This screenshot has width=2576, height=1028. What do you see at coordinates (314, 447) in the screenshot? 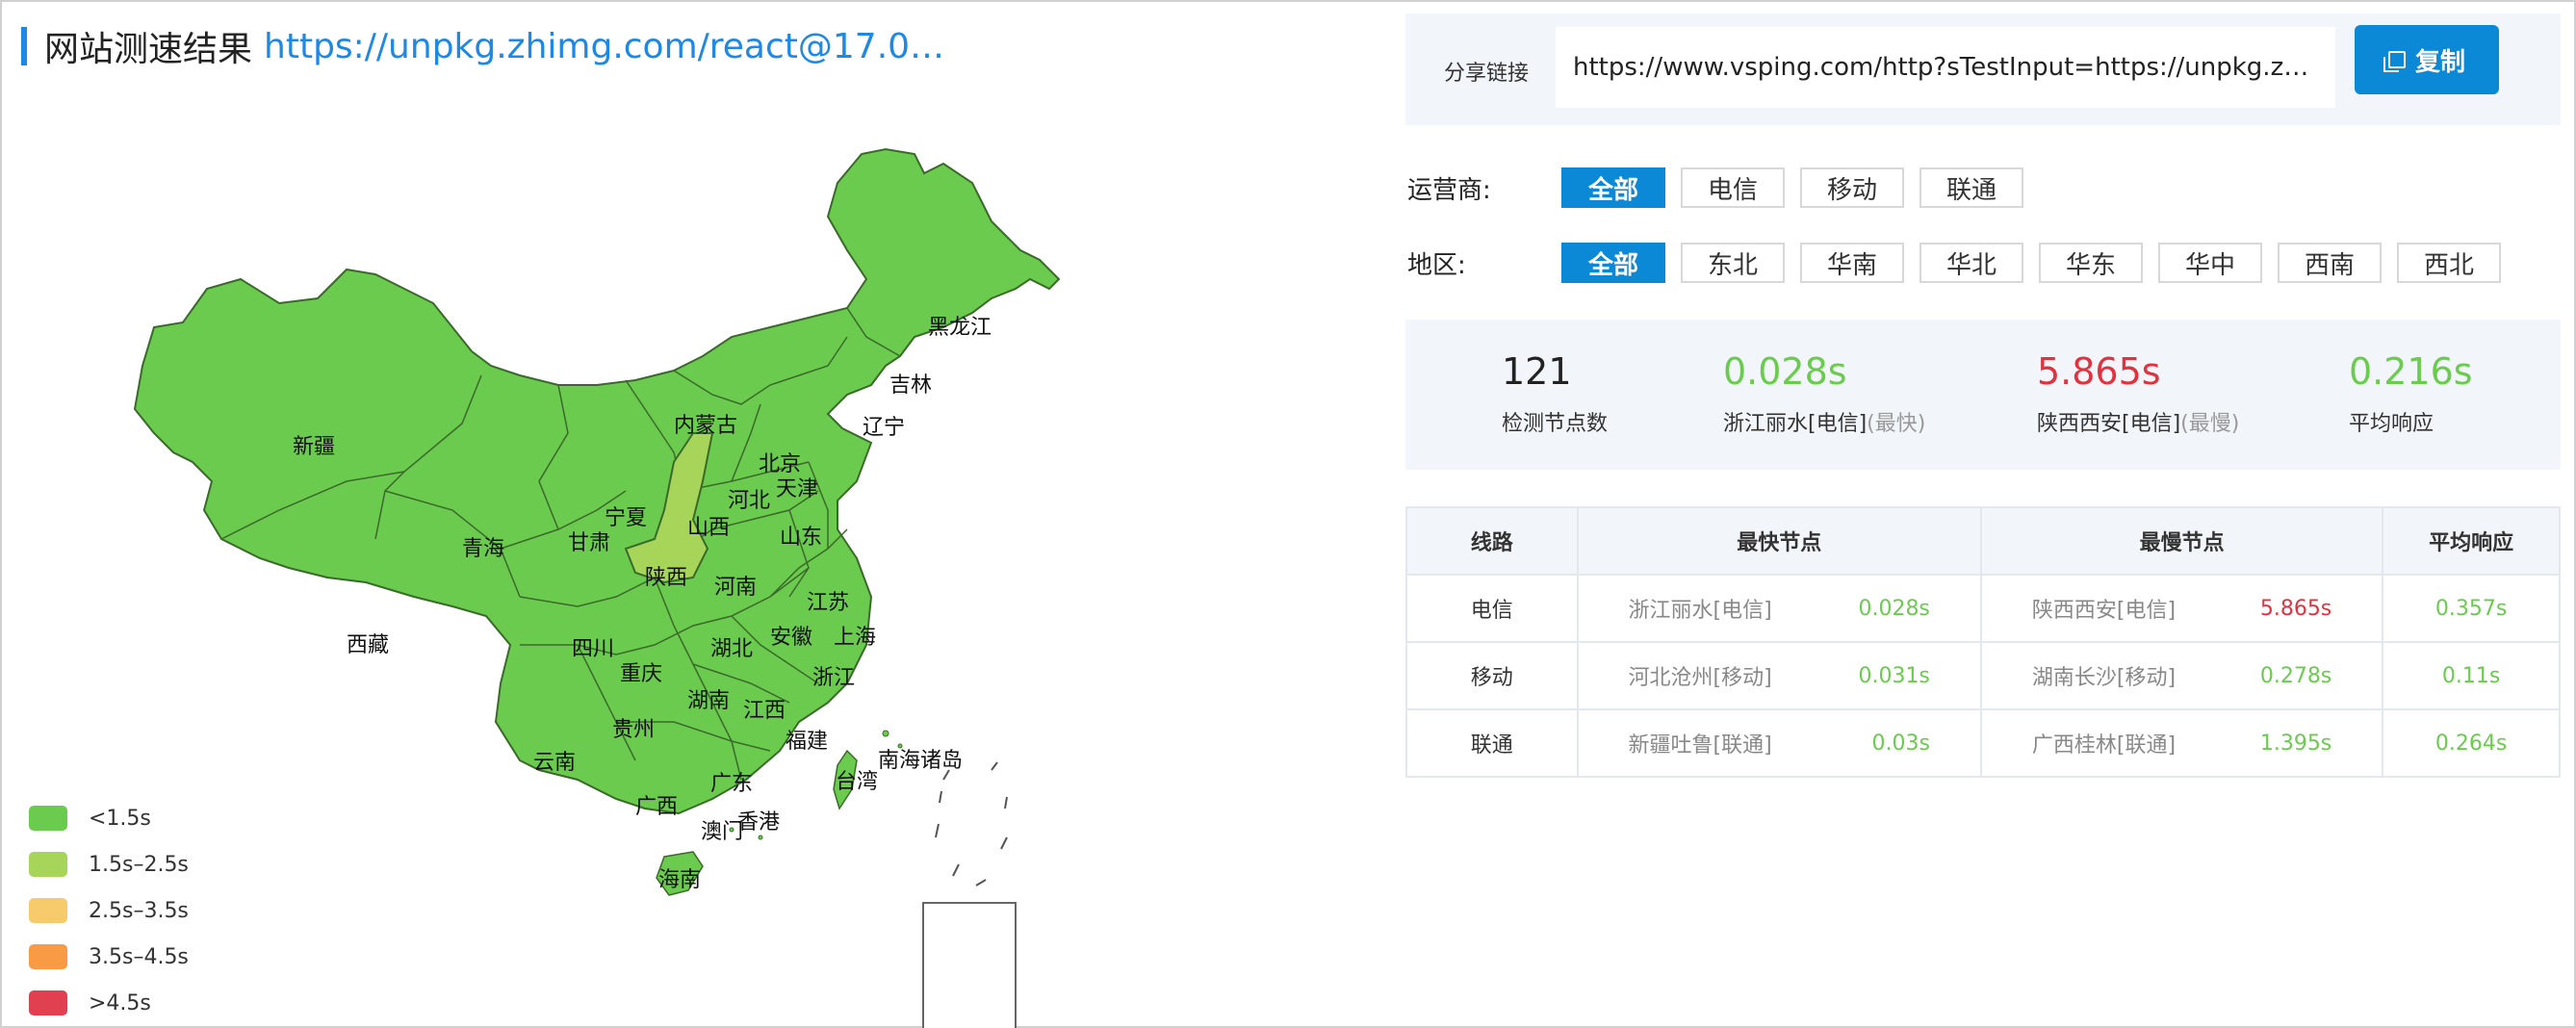
I see `label-xinjiang: 新疆` at bounding box center [314, 447].